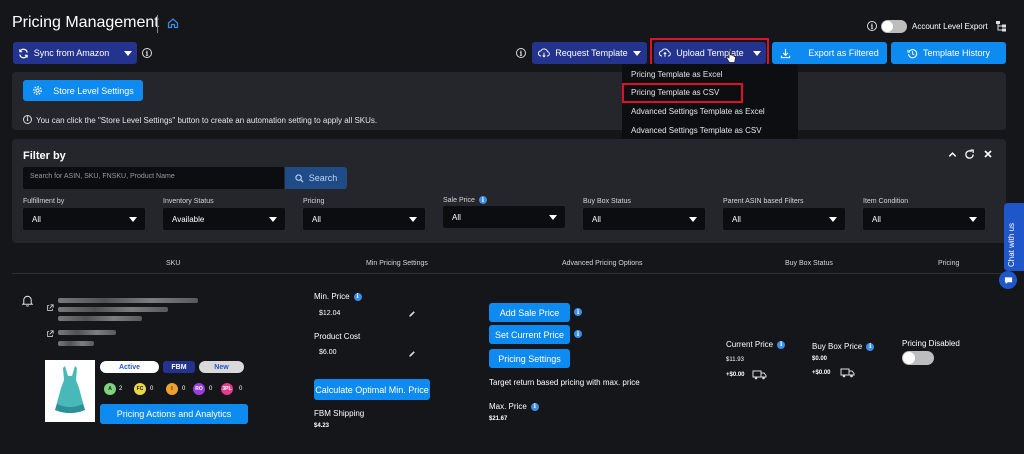 Image resolution: width=1024 pixels, height=454 pixels. I want to click on current-price-label-text: Current Price, so click(750, 344).